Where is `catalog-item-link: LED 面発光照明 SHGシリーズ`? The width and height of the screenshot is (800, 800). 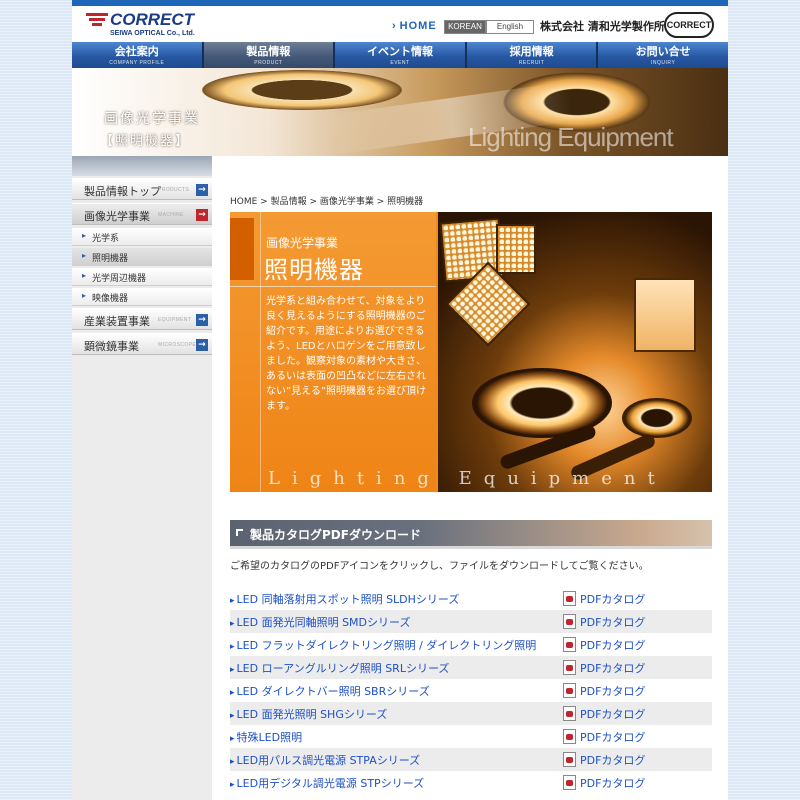 catalog-item-link: LED 面発光照明 SHGシリーズ is located at coordinates (309, 714).